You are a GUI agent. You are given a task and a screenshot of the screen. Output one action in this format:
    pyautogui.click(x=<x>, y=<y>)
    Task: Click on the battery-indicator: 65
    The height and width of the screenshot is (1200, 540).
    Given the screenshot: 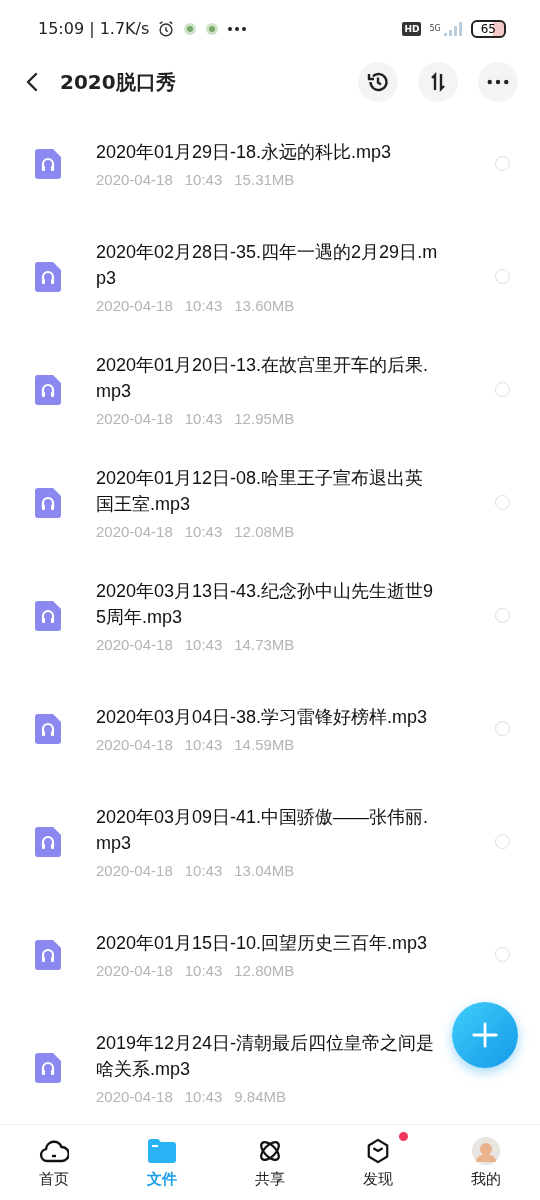 What is the action you would take?
    pyautogui.click(x=488, y=28)
    